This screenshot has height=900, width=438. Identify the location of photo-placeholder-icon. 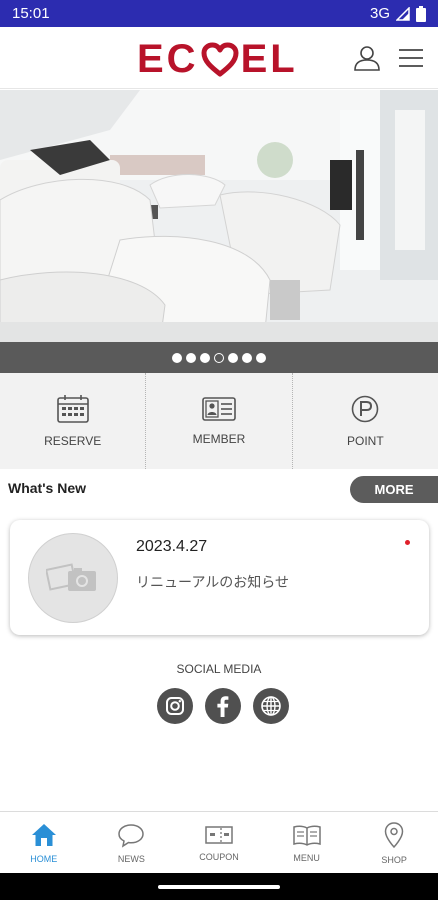
(71, 577).